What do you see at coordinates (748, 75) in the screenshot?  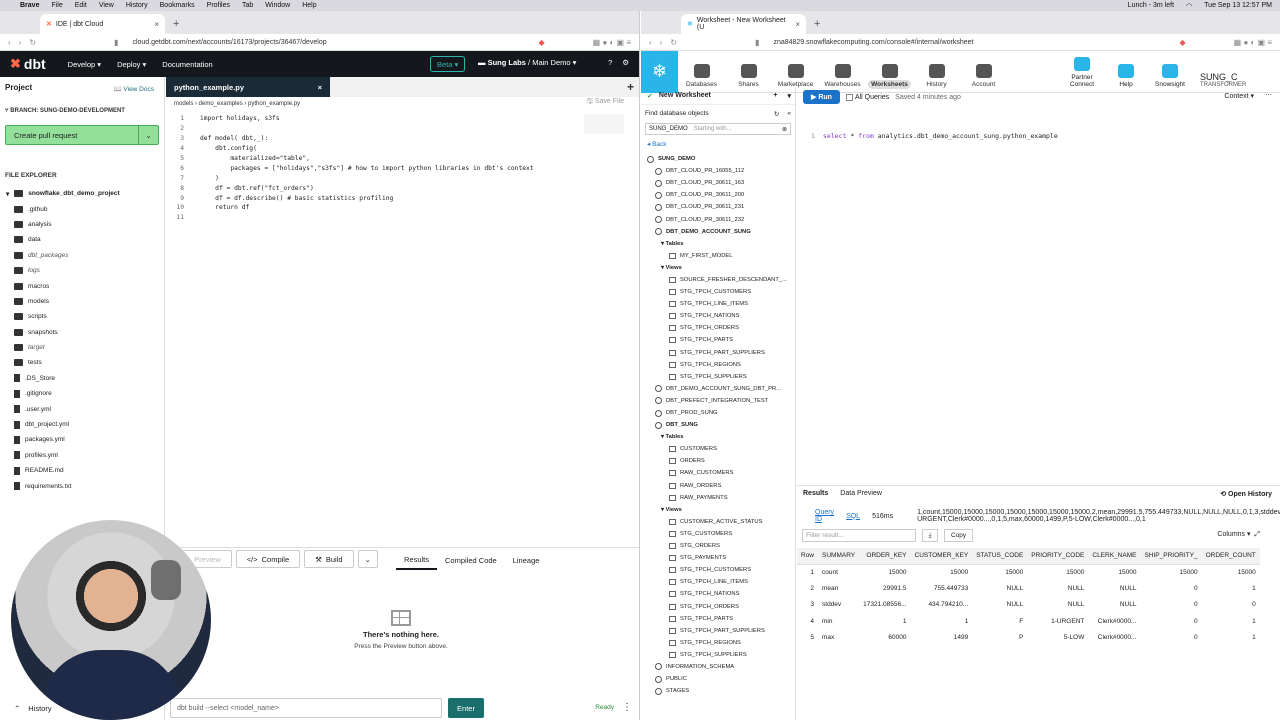 I see `nav-shares: Shares` at bounding box center [748, 75].